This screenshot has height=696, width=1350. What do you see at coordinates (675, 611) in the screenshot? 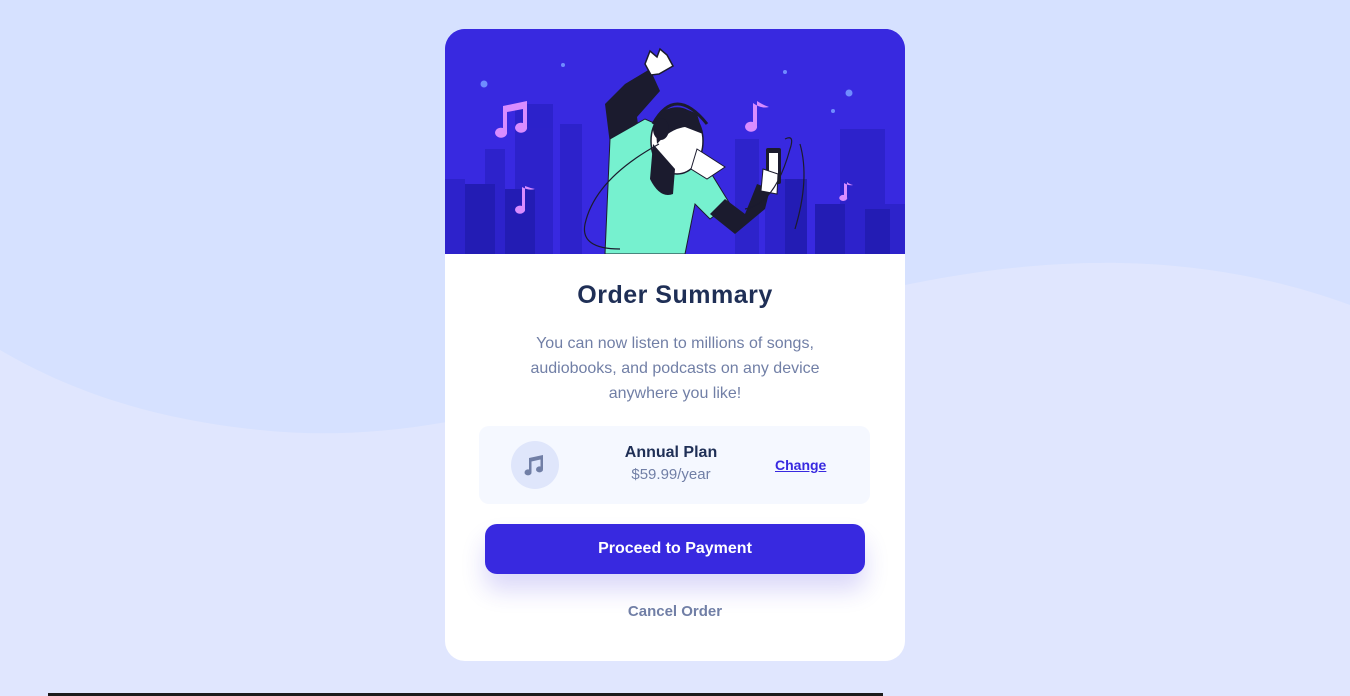
I see `cancel-order-button: Cancel Order` at bounding box center [675, 611].